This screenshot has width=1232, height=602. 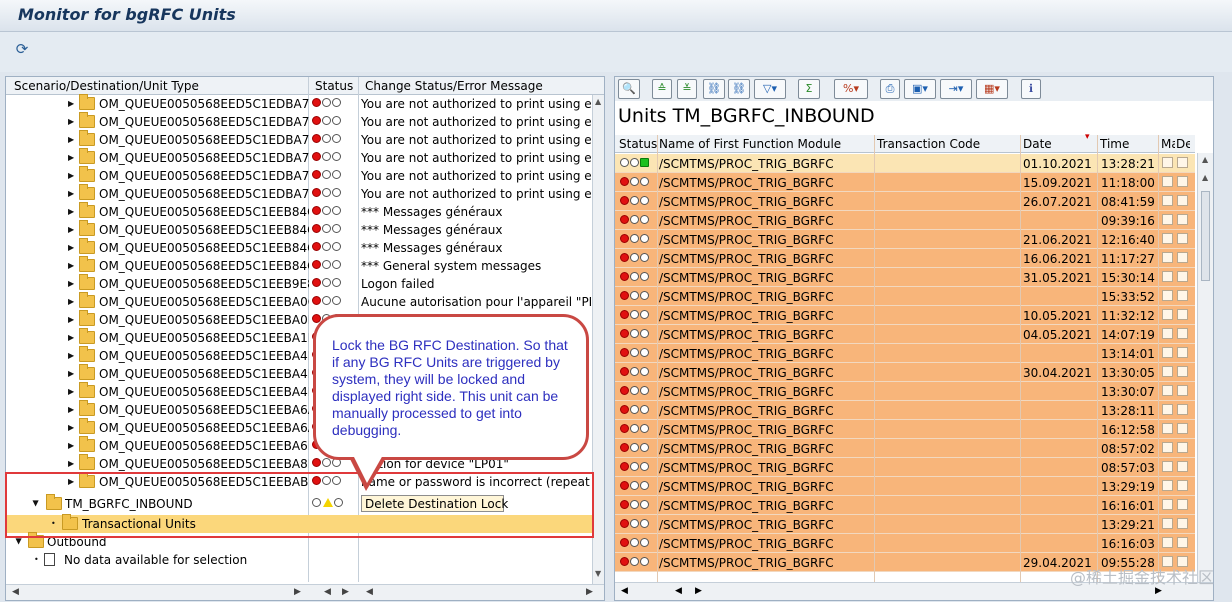 What do you see at coordinates (750, 144) in the screenshot?
I see `col-function-module: Name of First Function Module` at bounding box center [750, 144].